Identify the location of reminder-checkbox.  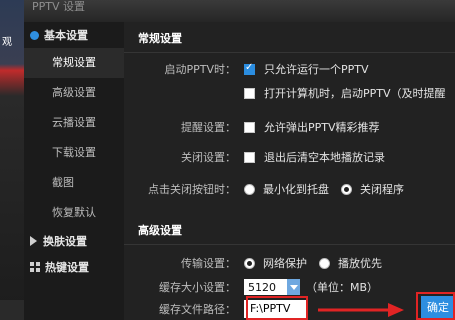
(249, 127).